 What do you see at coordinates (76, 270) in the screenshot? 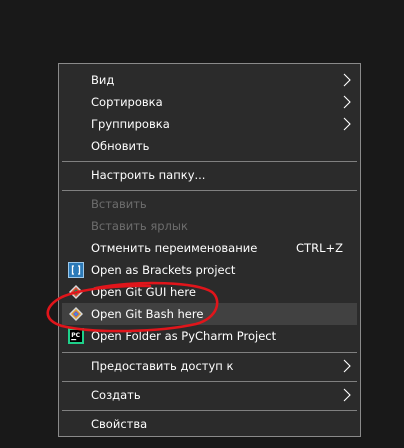
I see `brackets-icon` at bounding box center [76, 270].